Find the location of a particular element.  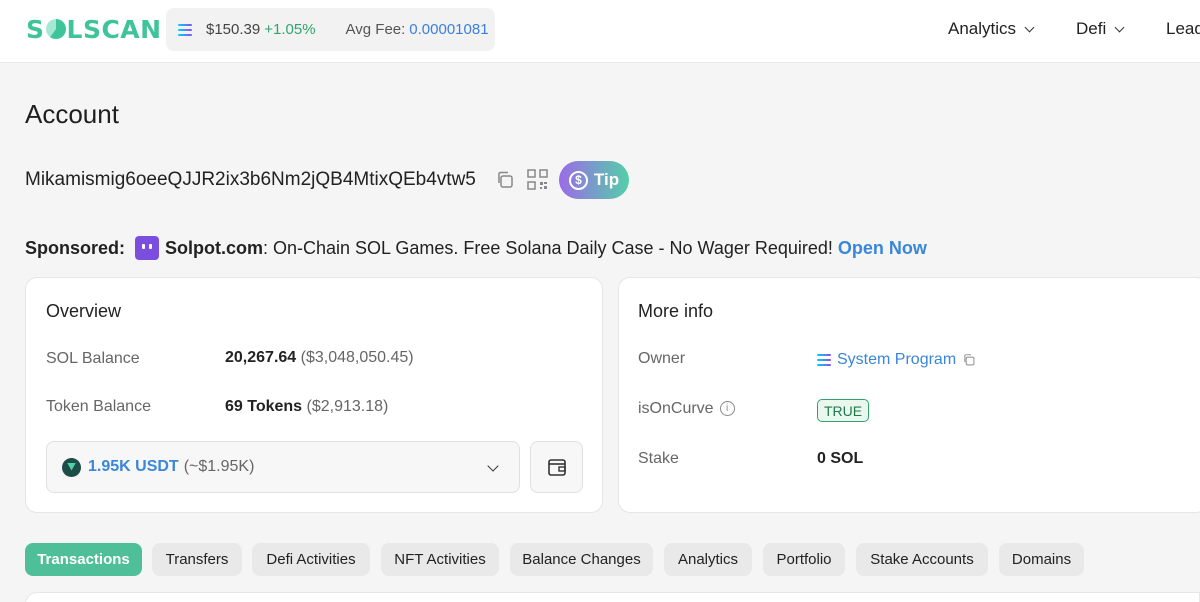

tab-nft-activities: NFT Activities is located at coordinates (440, 559).